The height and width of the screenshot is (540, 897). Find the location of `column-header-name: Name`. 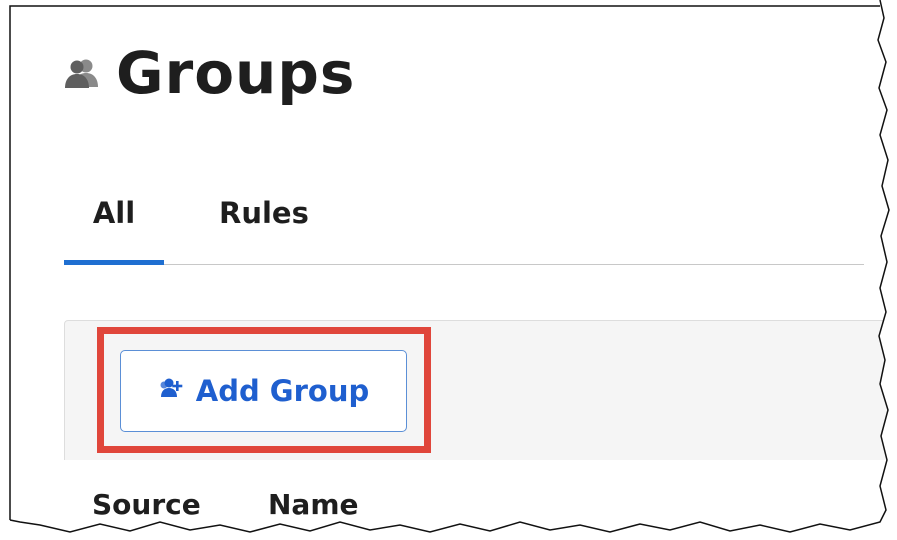

column-header-name: Name is located at coordinates (313, 504).